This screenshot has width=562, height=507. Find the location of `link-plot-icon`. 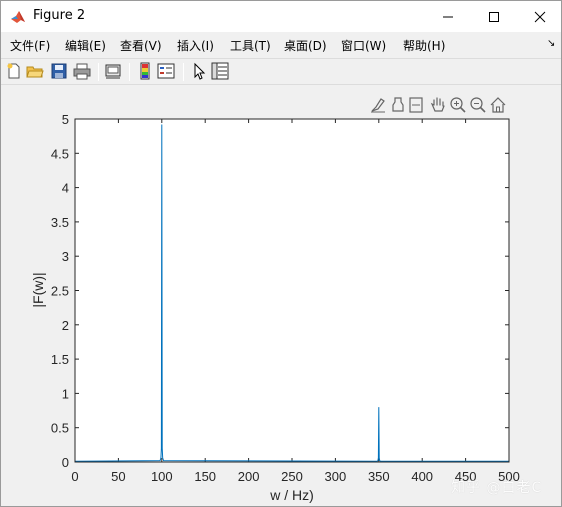

link-plot-icon is located at coordinates (113, 71).